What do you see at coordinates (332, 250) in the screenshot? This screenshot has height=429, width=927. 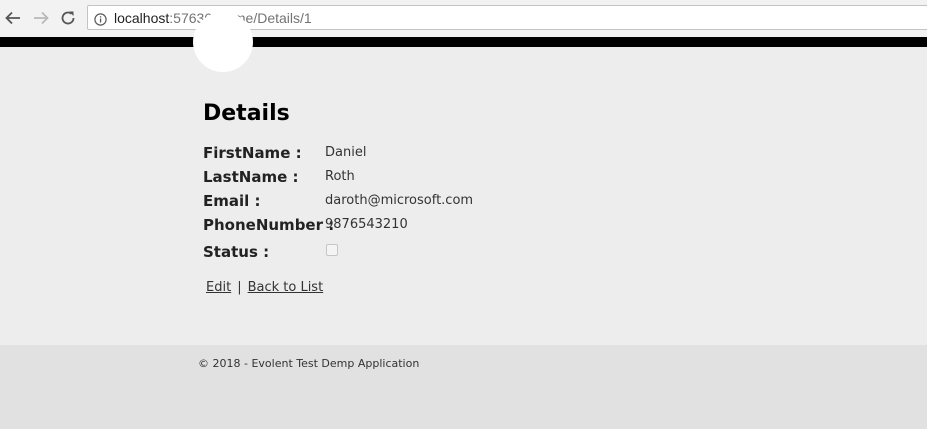 I see `status-checkbox` at bounding box center [332, 250].